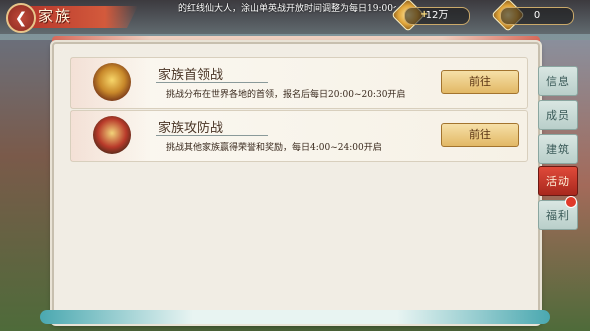 The width and height of the screenshot is (590, 331). I want to click on siege-emblem-icon, so click(112, 135).